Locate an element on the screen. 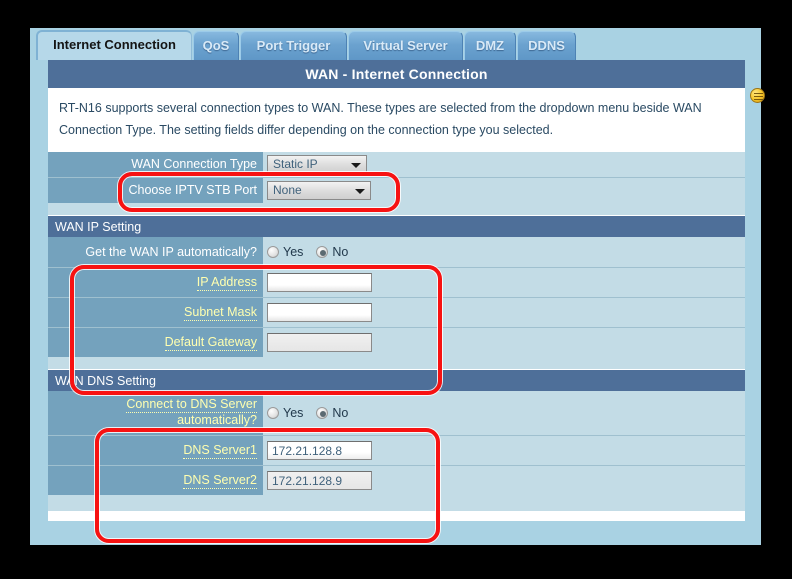  tab-ddns: DDNS is located at coordinates (546, 45).